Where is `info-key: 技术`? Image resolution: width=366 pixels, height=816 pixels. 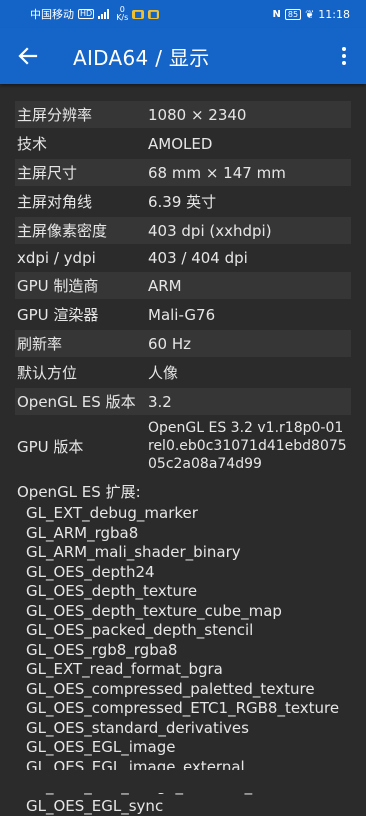 info-key: 技术 is located at coordinates (78, 143).